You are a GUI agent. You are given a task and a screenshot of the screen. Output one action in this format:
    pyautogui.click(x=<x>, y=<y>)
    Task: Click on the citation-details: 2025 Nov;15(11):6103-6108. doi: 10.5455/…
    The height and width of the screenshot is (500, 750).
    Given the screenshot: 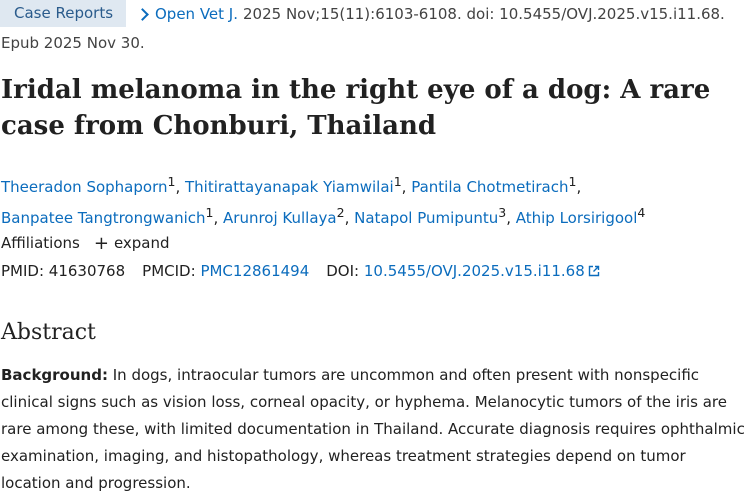 What is the action you would take?
    pyautogui.click(x=484, y=13)
    